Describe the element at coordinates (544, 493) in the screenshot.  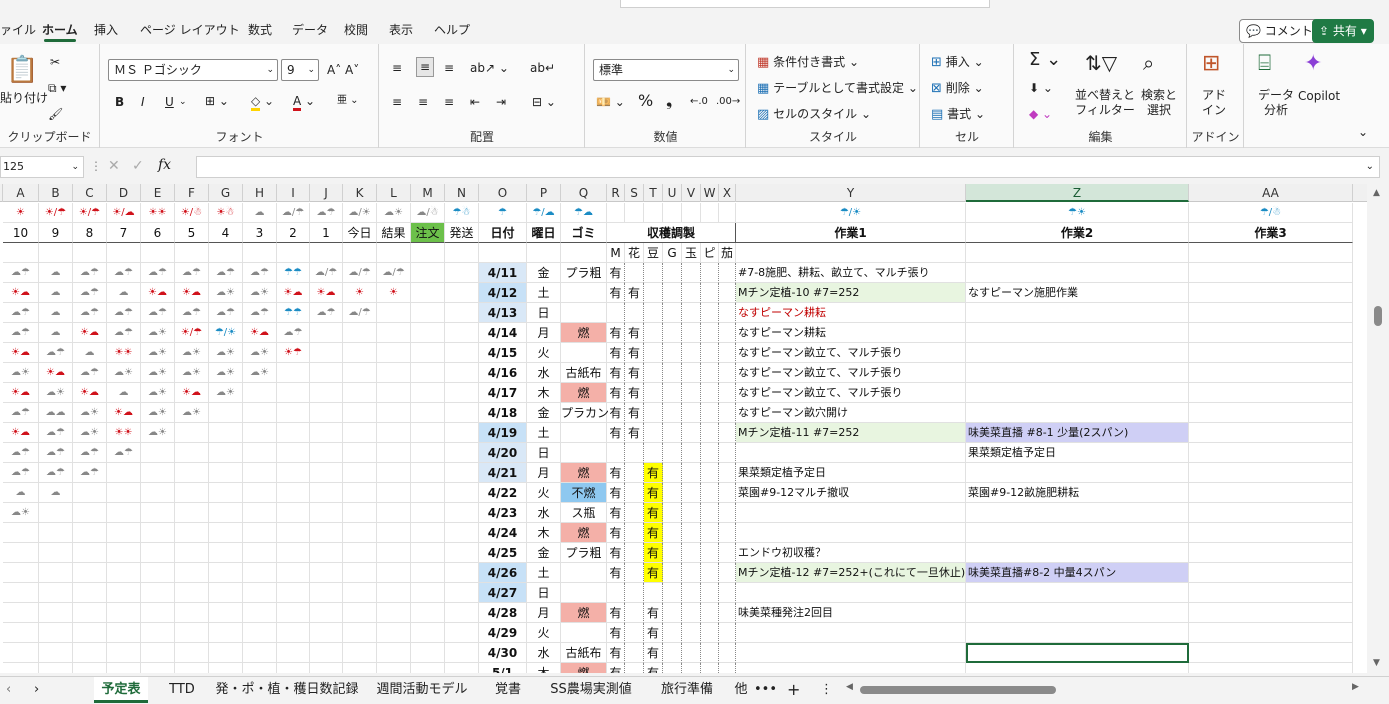
I see `weekday-cell: 火` at that location.